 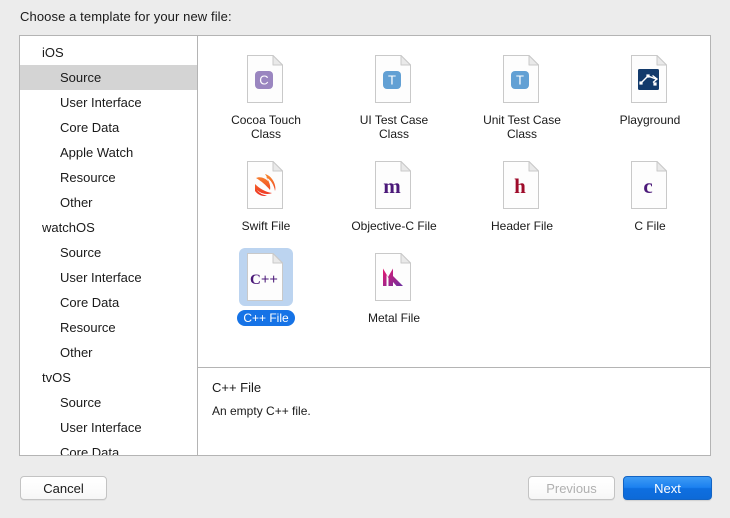 I want to click on sidebar-item-ios-other: Other, so click(x=108, y=202).